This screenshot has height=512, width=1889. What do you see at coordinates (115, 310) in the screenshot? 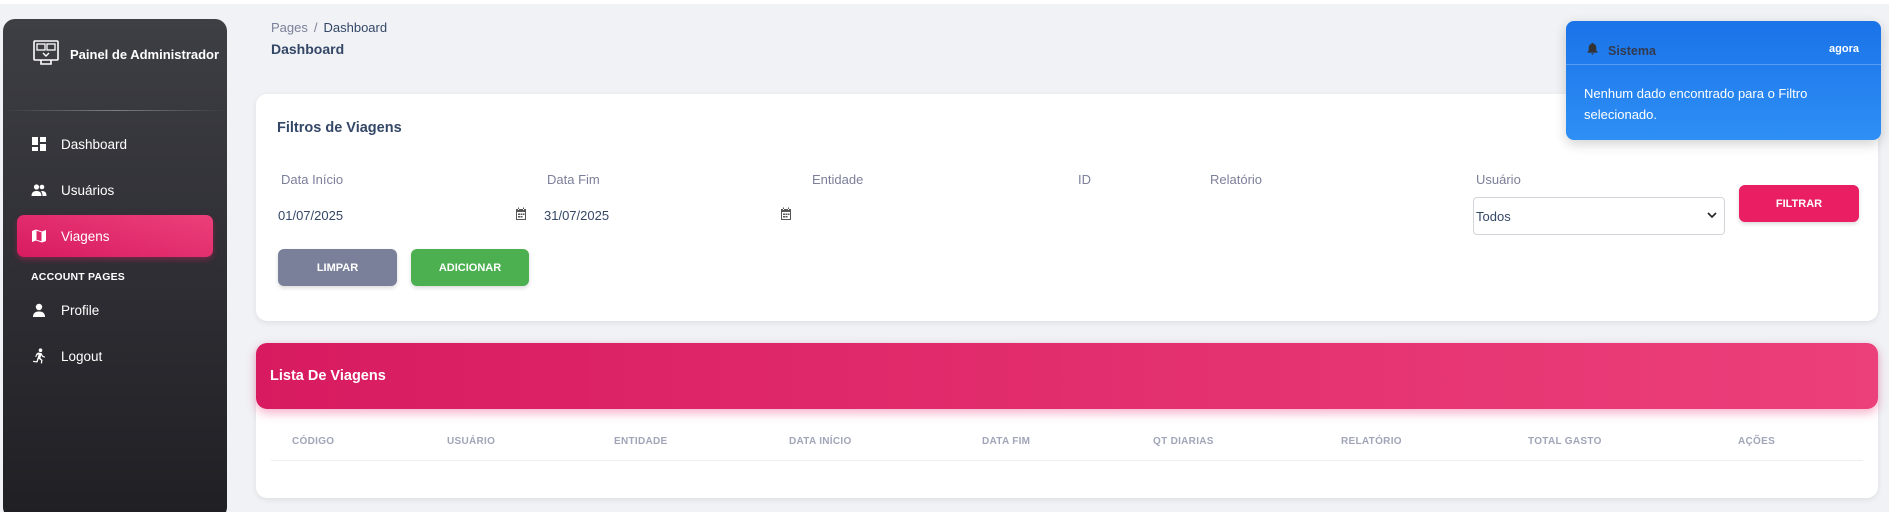
I see `sidebar-item-profile: Profile` at bounding box center [115, 310].